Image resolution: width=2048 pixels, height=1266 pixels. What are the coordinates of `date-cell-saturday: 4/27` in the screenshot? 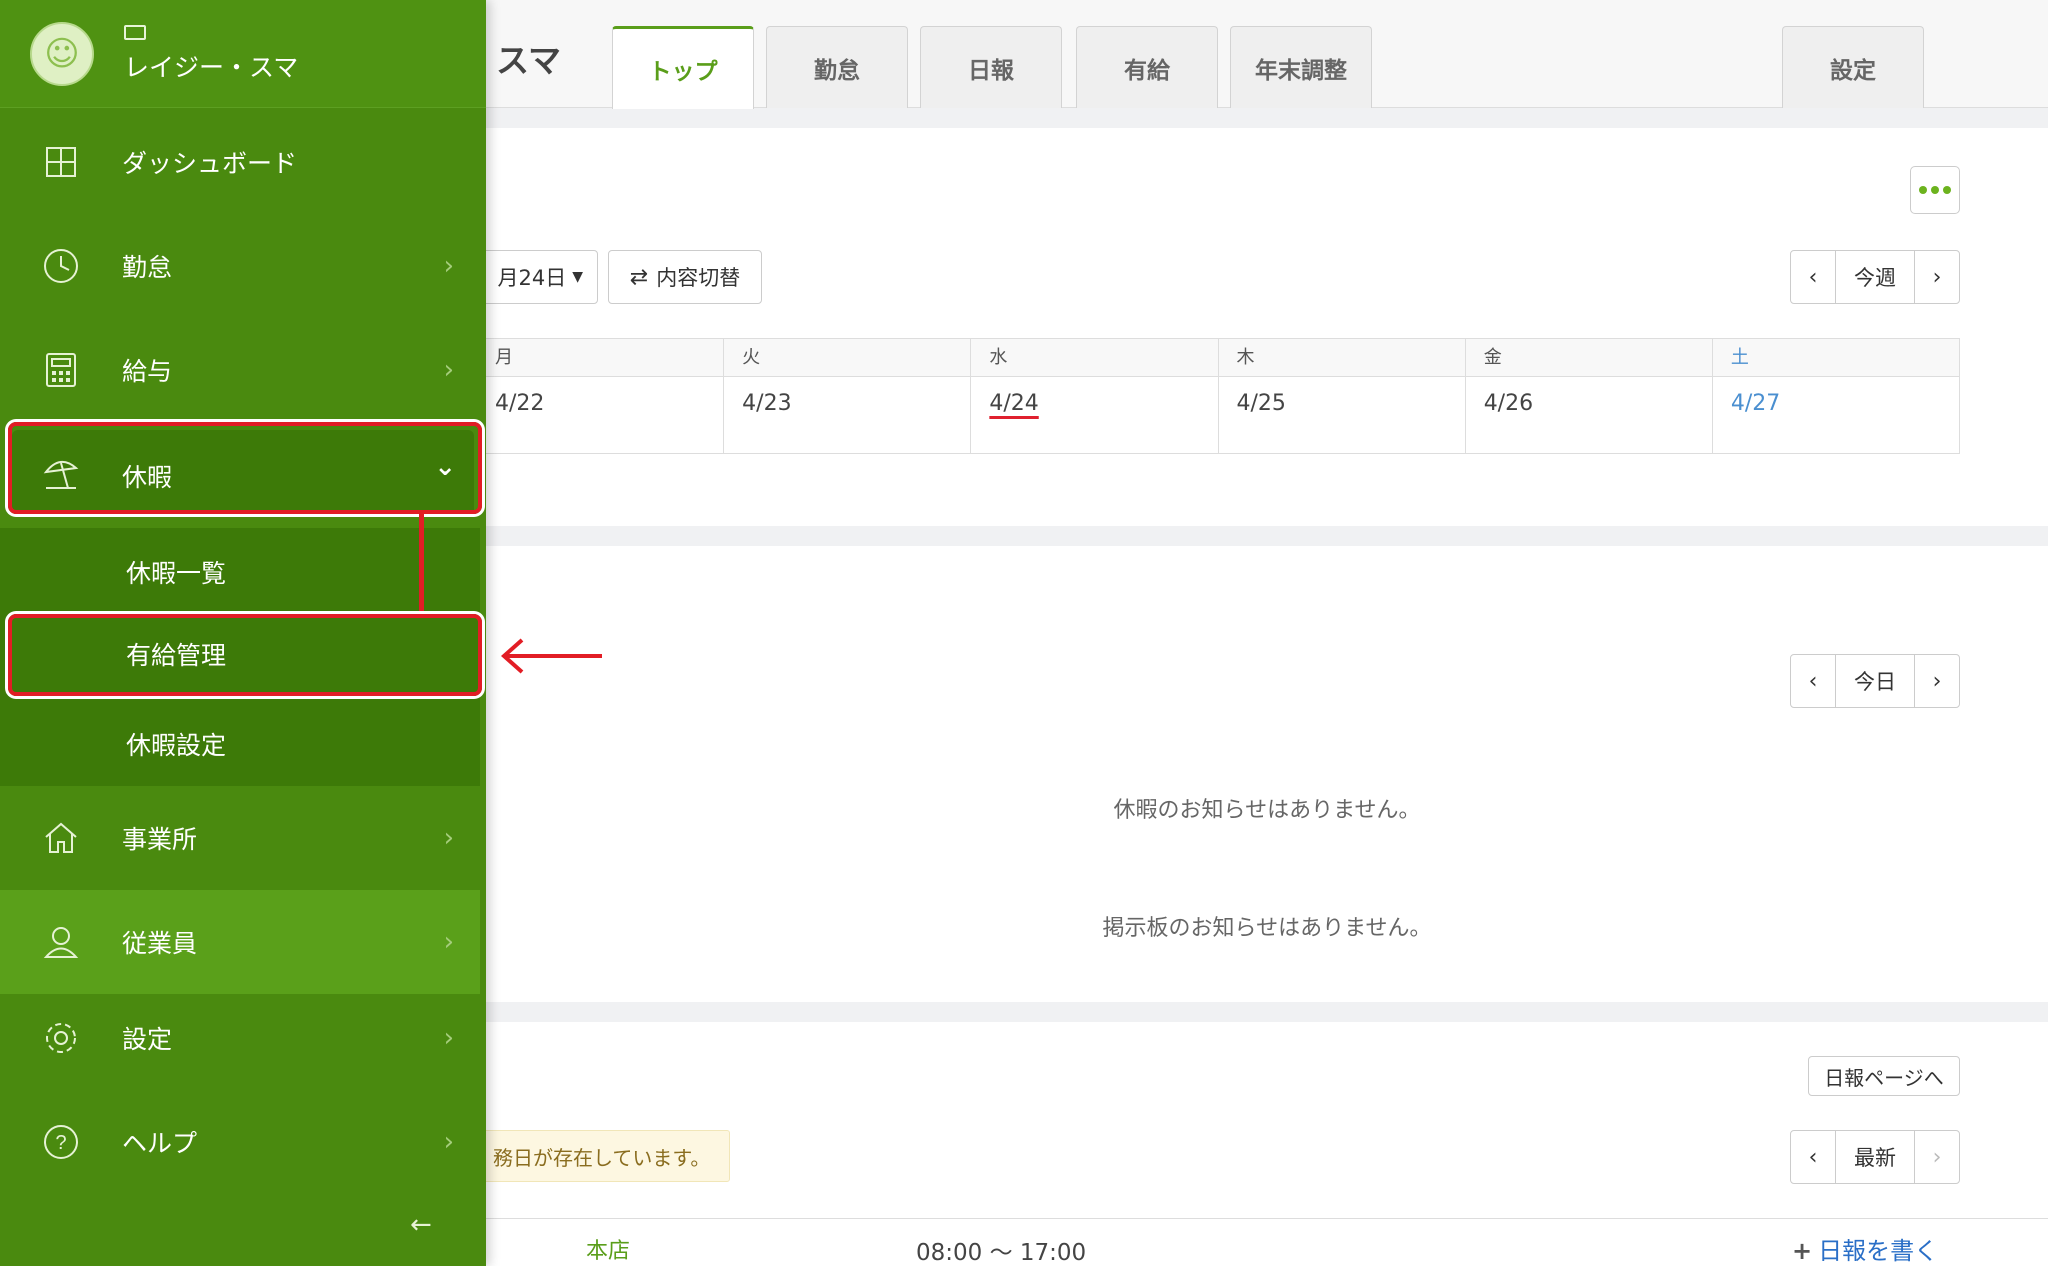 It's located at (1836, 415).